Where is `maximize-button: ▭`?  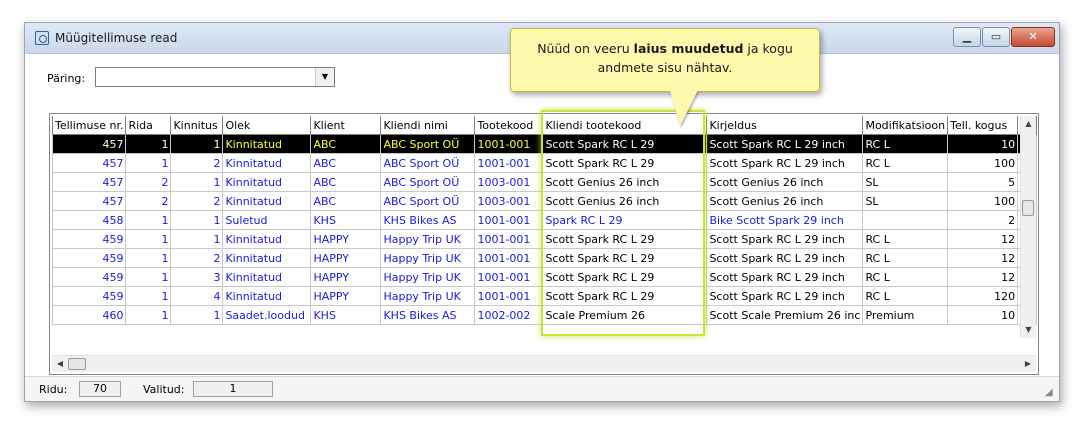 maximize-button: ▭ is located at coordinates (996, 37).